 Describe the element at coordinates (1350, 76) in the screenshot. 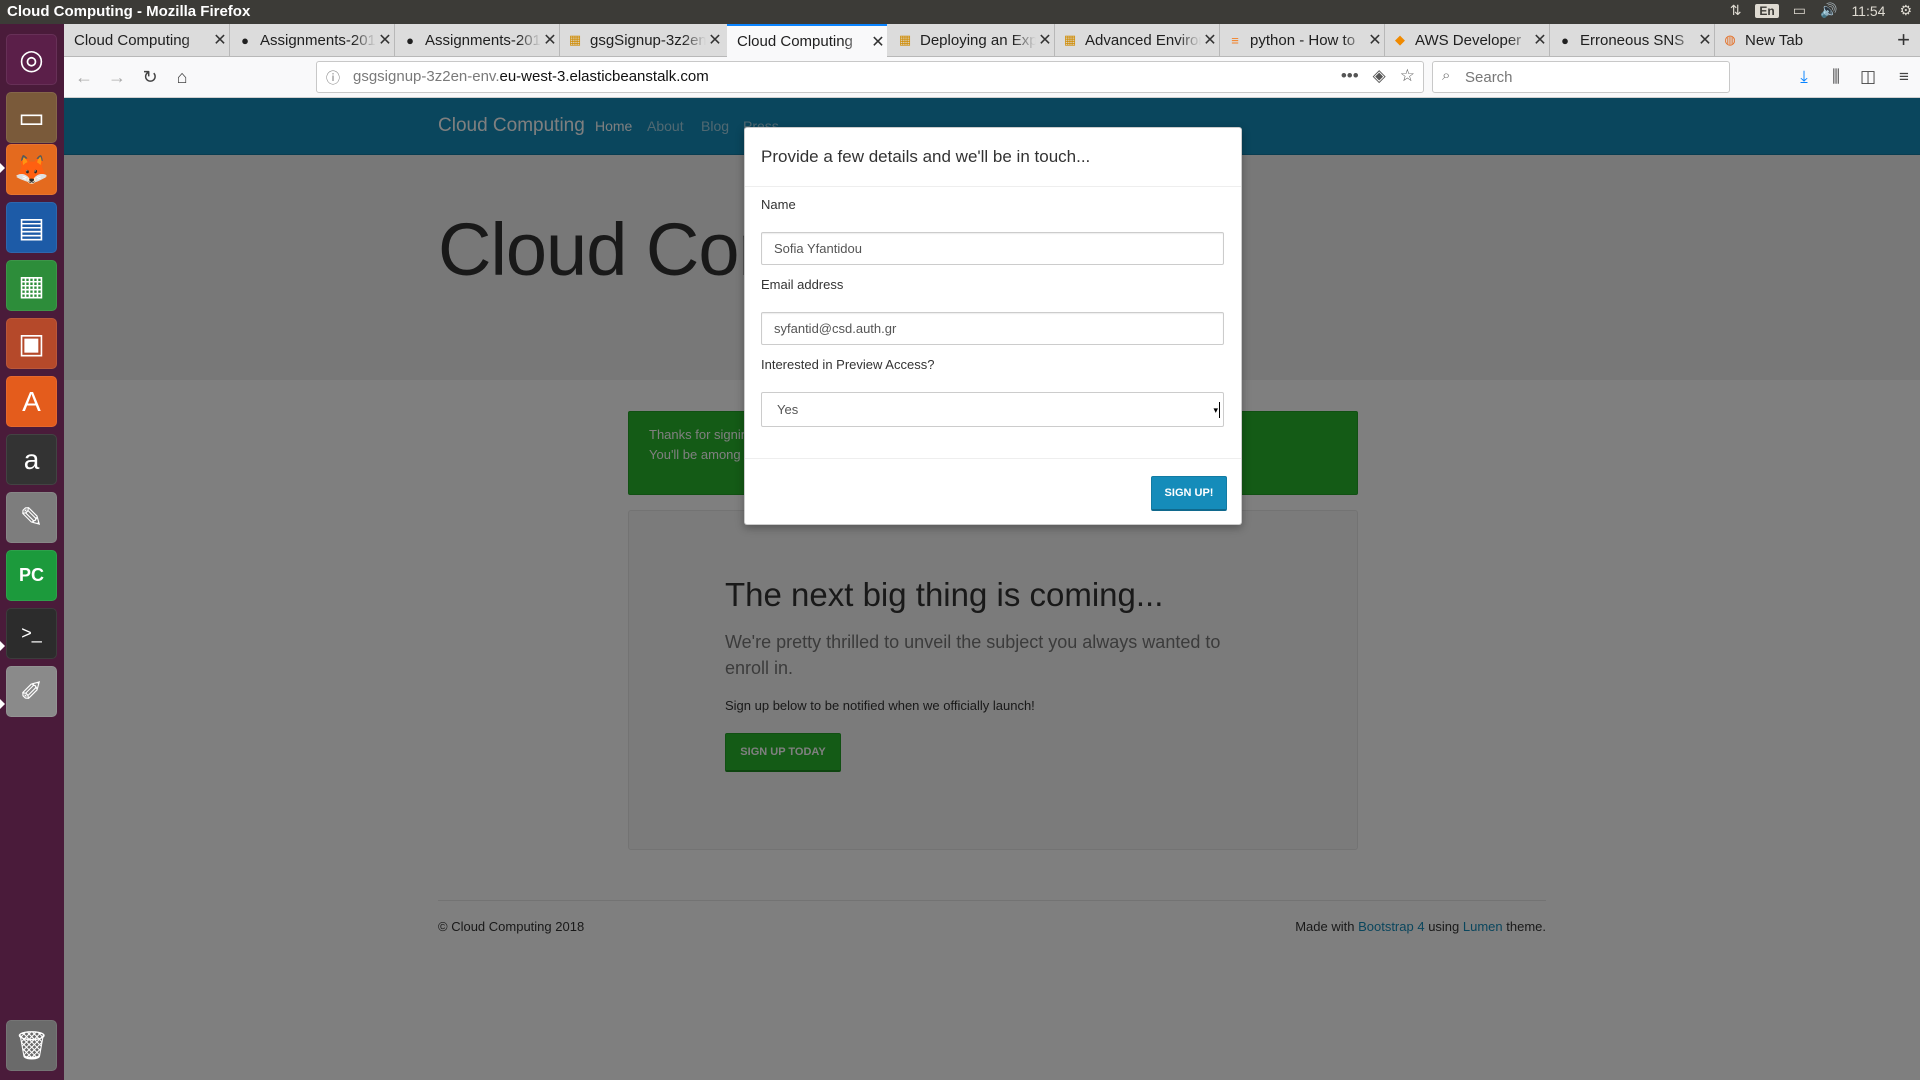

I see `page-actions-icon: •••` at that location.